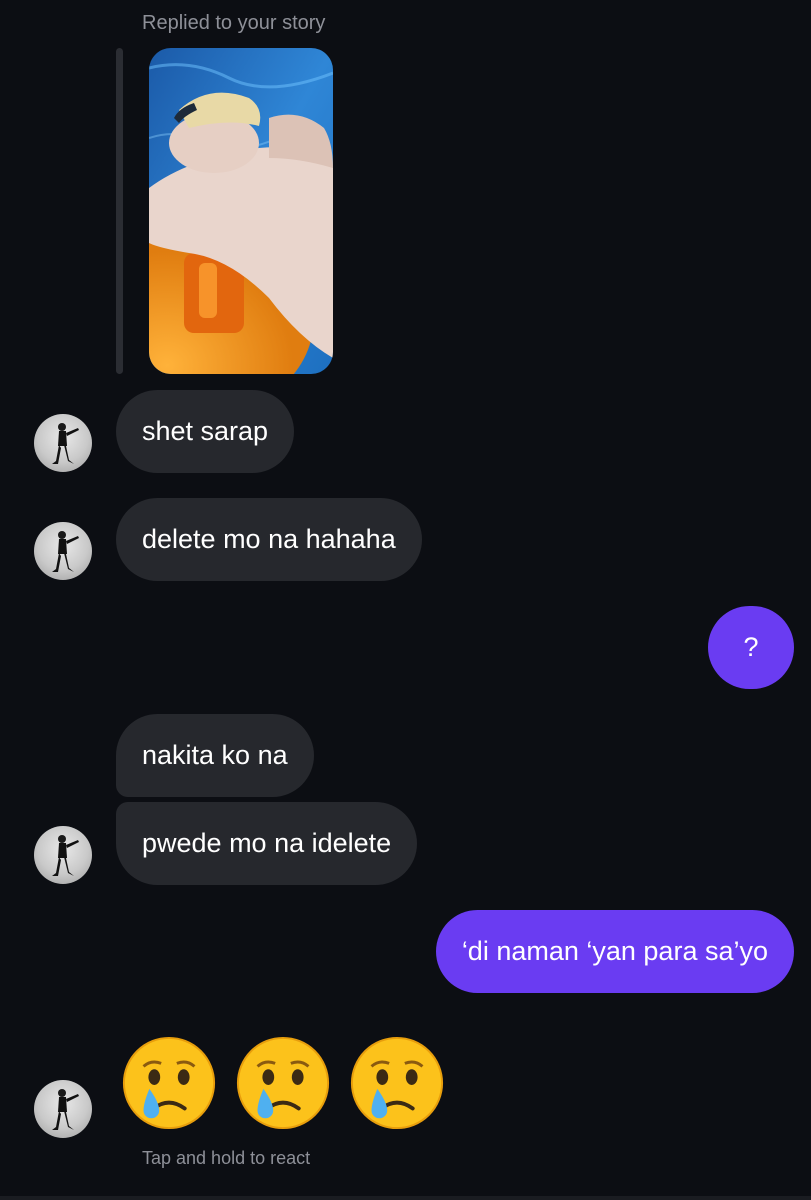 This screenshot has height=1200, width=811. Describe the element at coordinates (751, 647) in the screenshot. I see `outgoing-message: ?` at that location.